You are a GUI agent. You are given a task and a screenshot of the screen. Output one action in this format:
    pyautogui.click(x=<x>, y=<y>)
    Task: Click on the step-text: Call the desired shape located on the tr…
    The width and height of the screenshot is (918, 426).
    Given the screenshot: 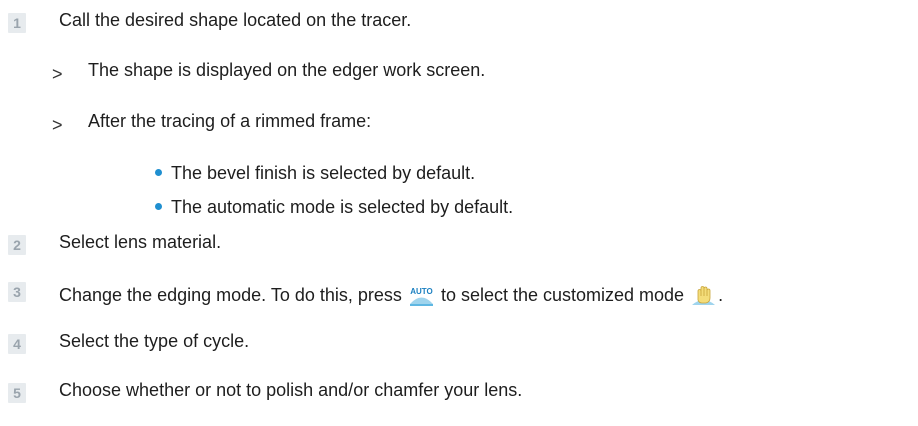 What is the action you would take?
    pyautogui.click(x=235, y=20)
    